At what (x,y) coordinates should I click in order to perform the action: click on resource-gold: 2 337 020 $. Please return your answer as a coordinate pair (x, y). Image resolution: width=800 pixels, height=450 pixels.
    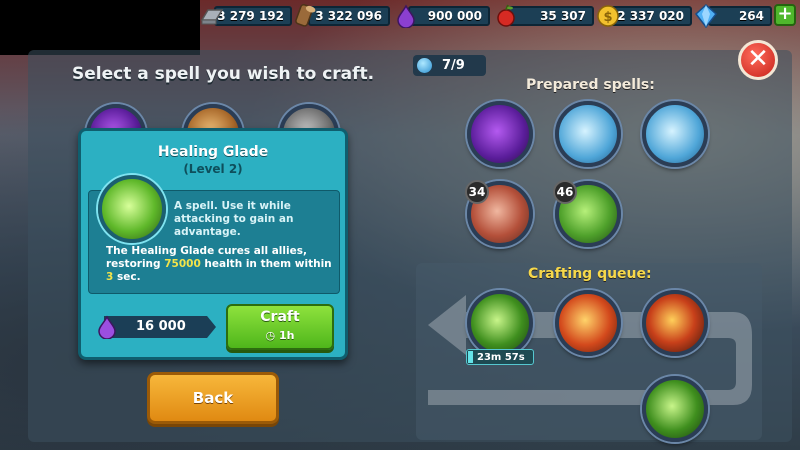
    Looking at the image, I should click on (644, 16).